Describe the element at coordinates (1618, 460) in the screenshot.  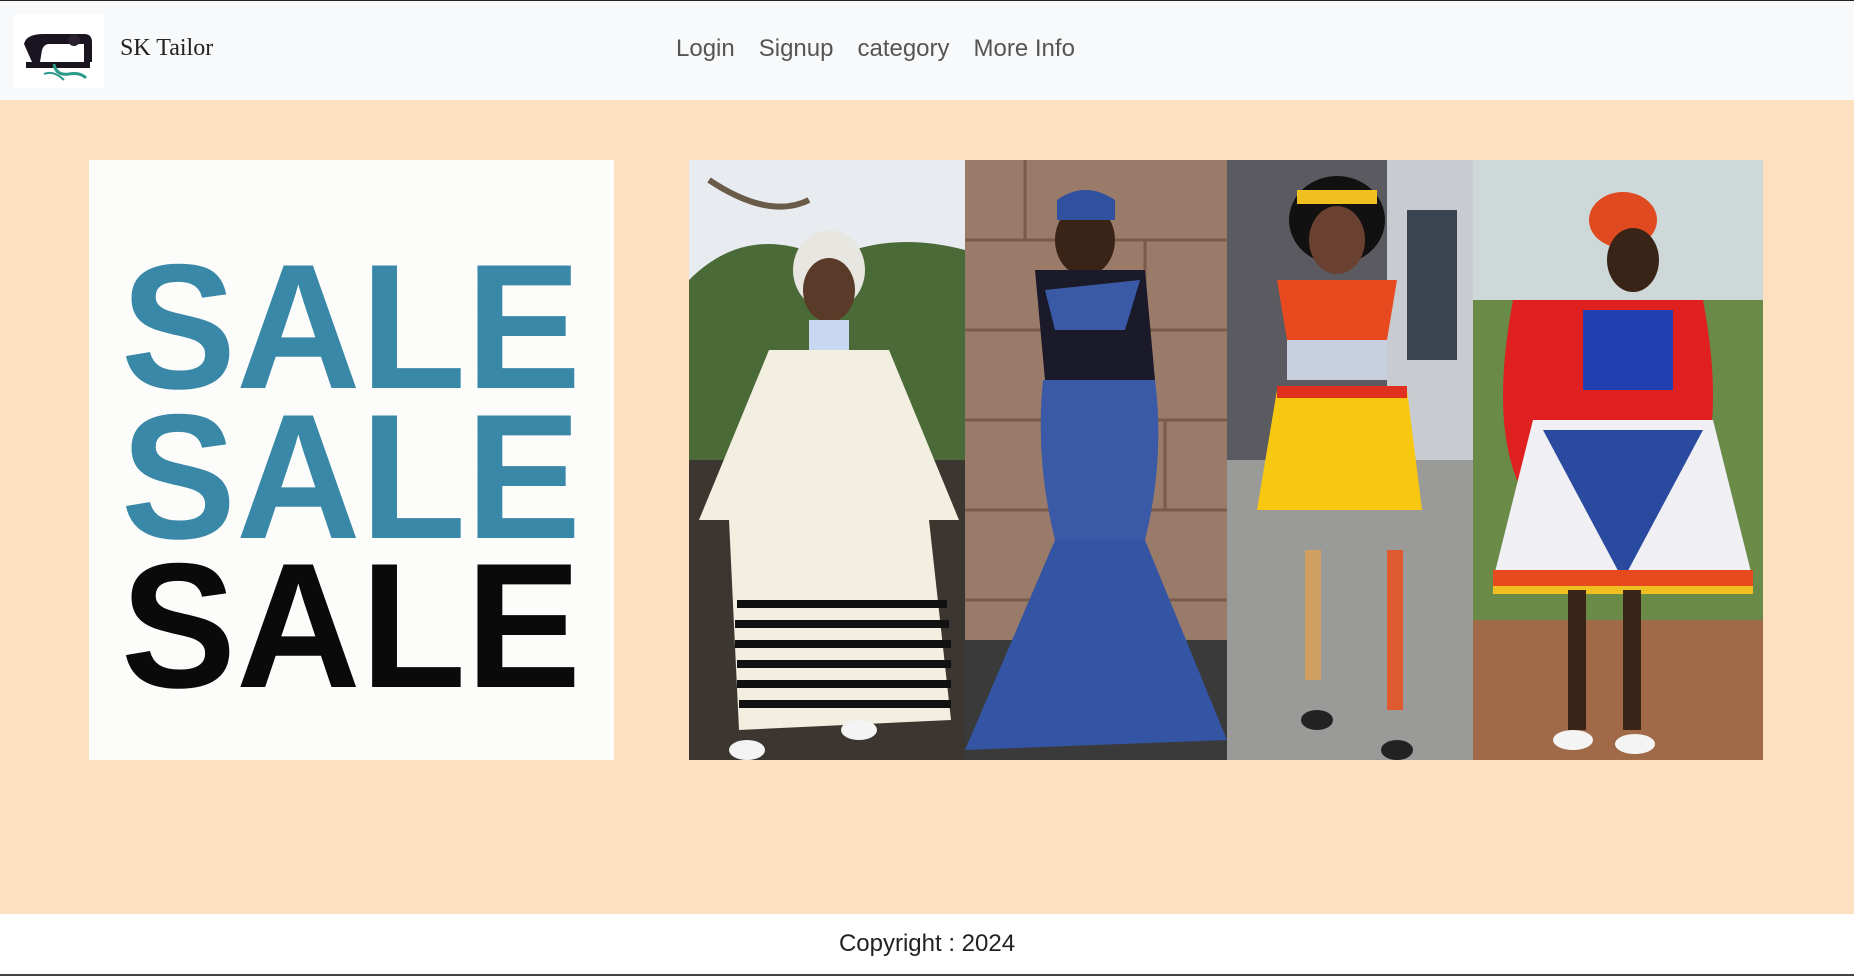
I see `gallery-image-red-blue-dress` at that location.